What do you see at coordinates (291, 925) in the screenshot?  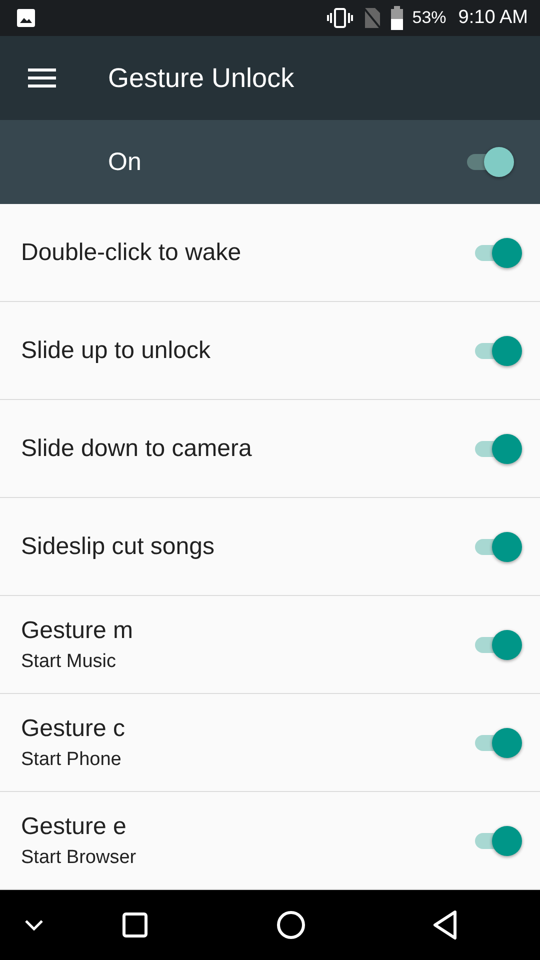 I see `circle-icon` at bounding box center [291, 925].